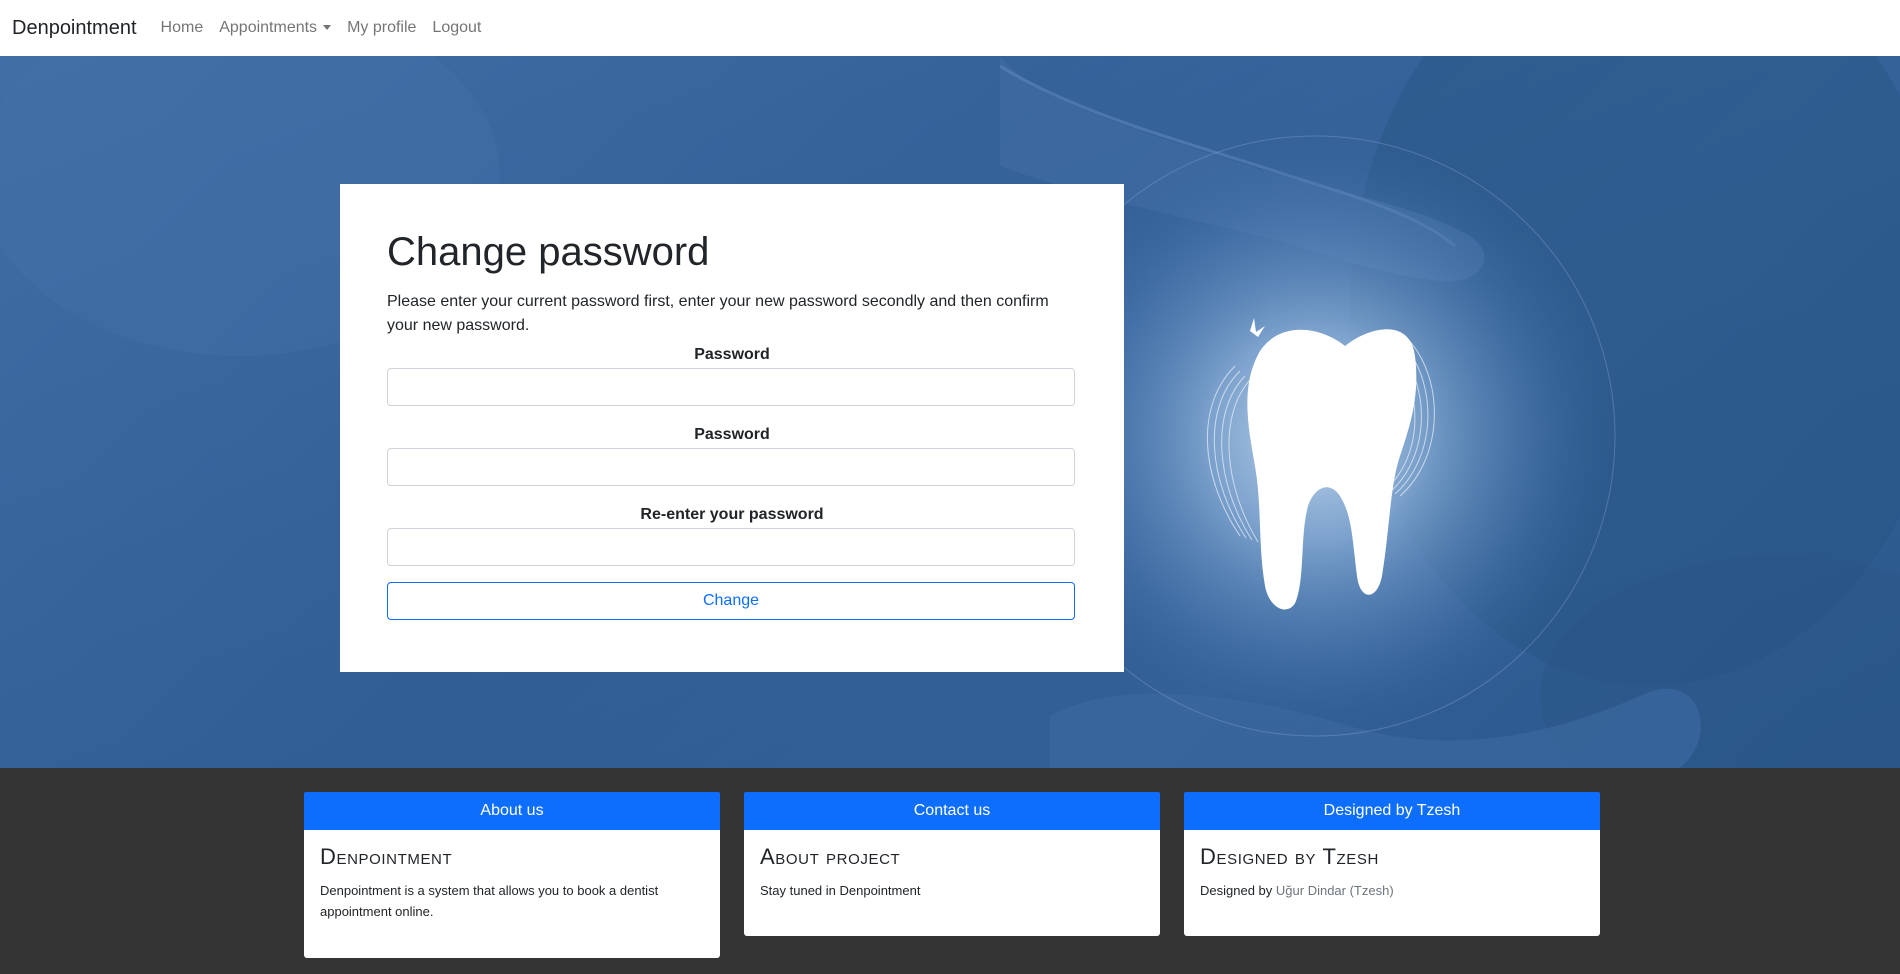 Image resolution: width=1900 pixels, height=974 pixels. Describe the element at coordinates (830, 856) in the screenshot. I see `footer-card-title: About project` at that location.